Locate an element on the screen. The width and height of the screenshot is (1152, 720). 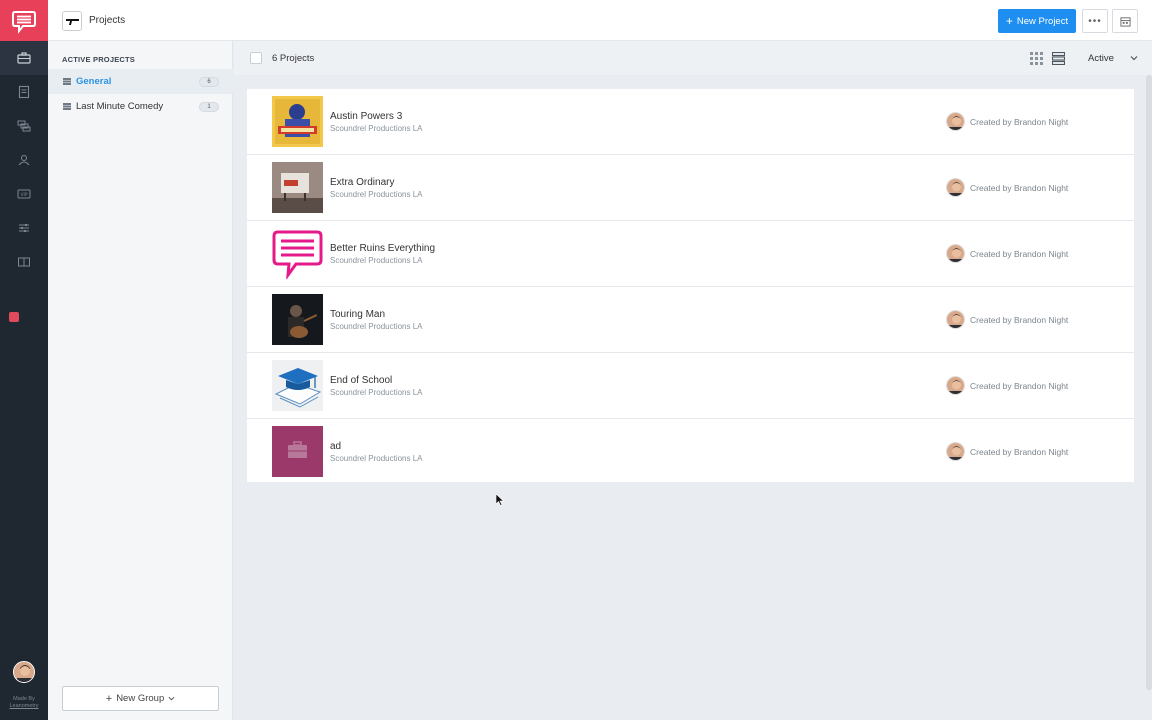
project-name: Austin Powers 3 is located at coordinates (366, 116).